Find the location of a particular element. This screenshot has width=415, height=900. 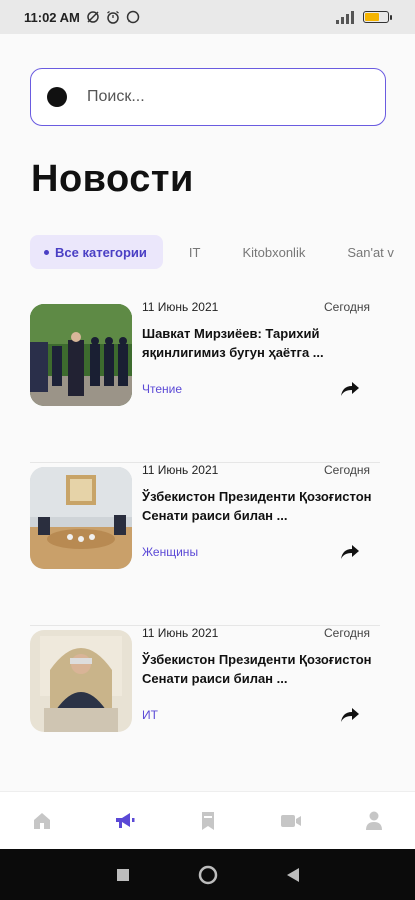

profile-icon is located at coordinates (373, 820).